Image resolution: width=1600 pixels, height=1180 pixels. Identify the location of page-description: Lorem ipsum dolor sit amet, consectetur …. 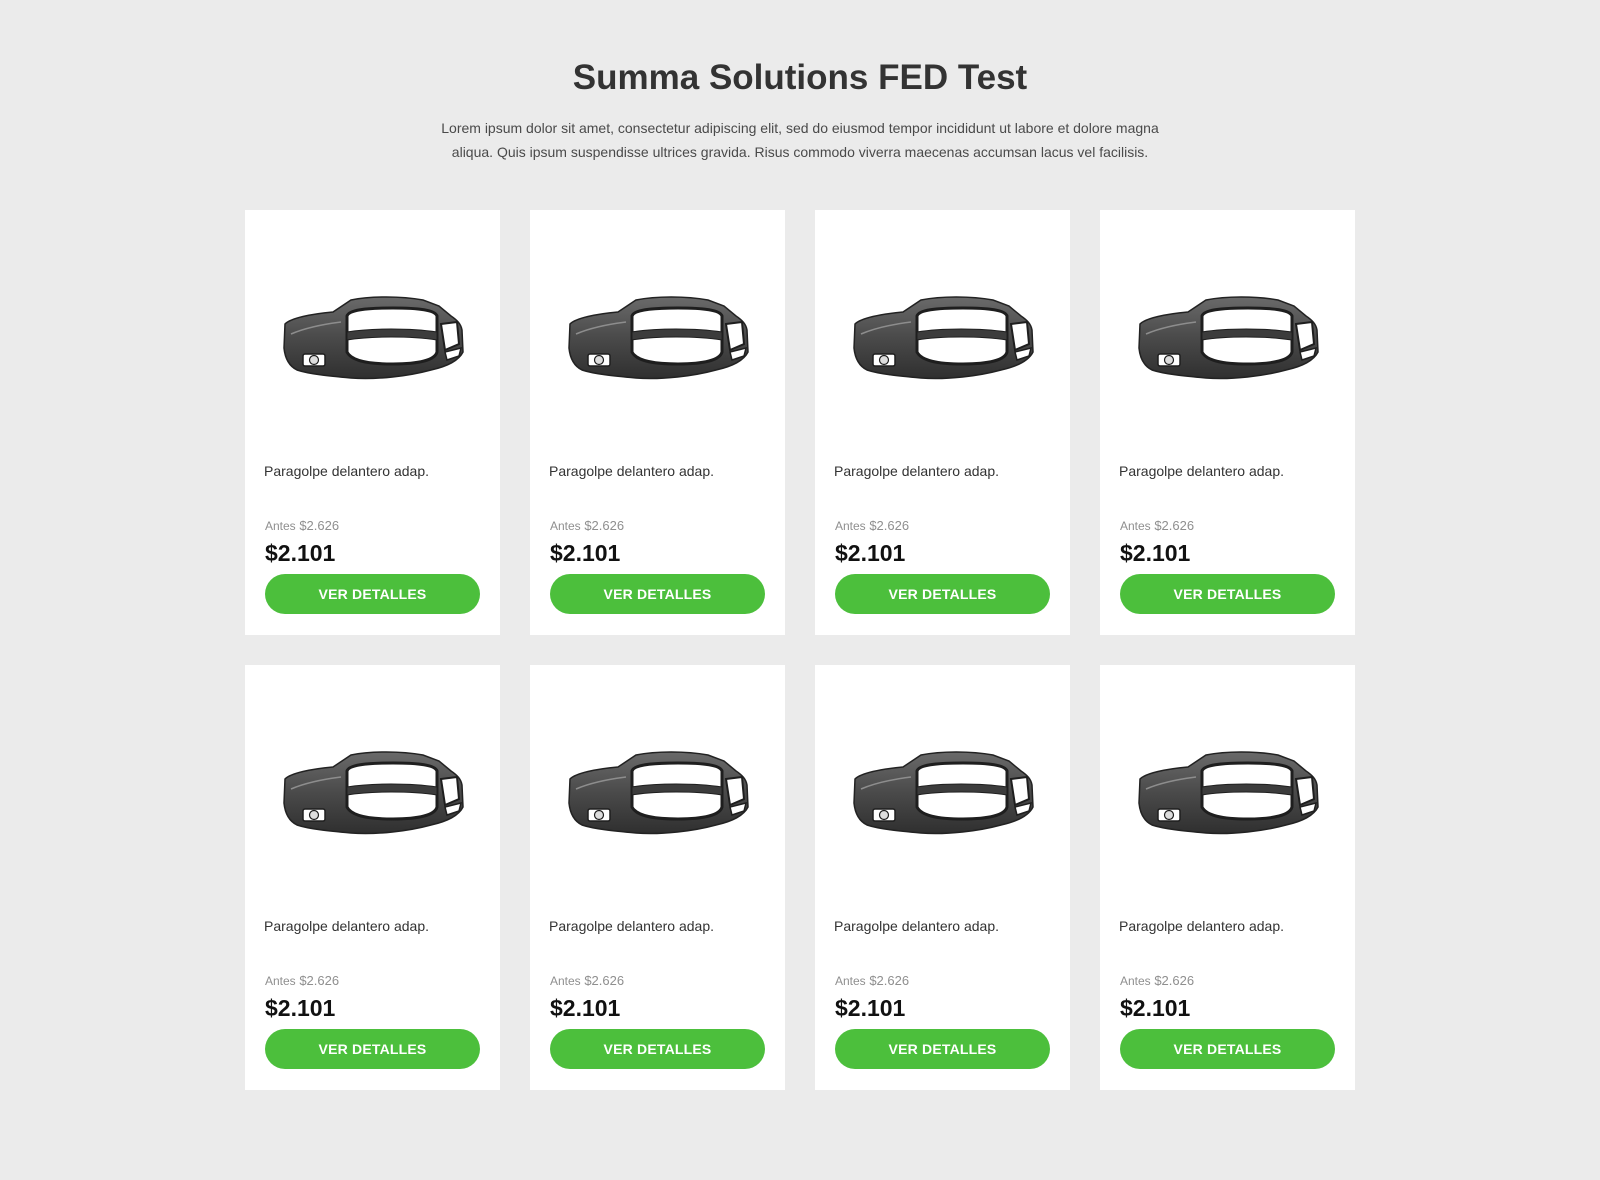
(800, 140).